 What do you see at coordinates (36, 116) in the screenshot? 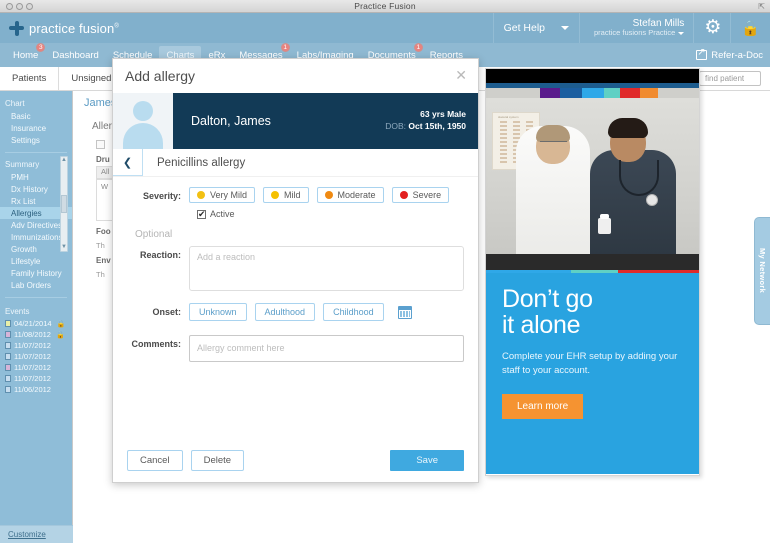
I see `sidebar-item-basic: Basic` at bounding box center [36, 116].